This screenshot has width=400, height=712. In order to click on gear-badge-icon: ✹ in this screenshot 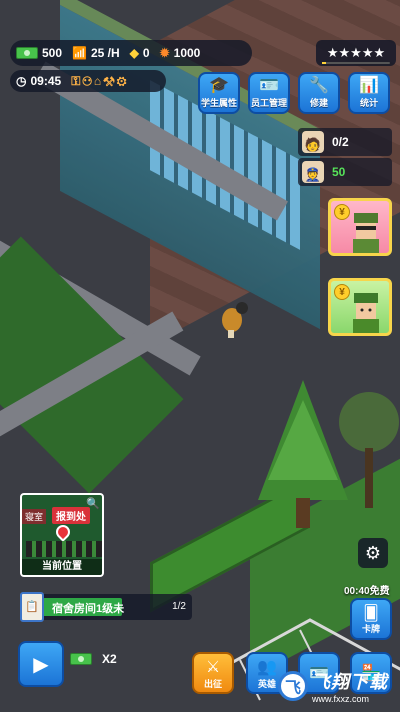, I will do `click(164, 53)`.